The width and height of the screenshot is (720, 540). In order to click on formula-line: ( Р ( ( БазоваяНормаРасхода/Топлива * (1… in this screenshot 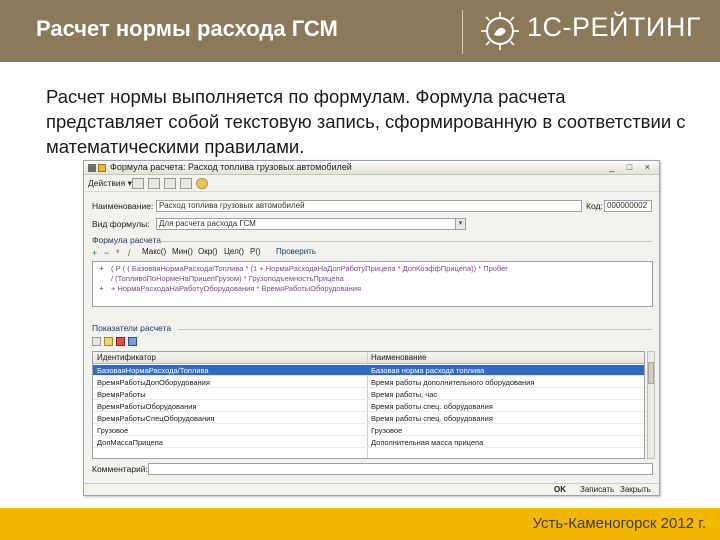, I will do `click(310, 268)`.